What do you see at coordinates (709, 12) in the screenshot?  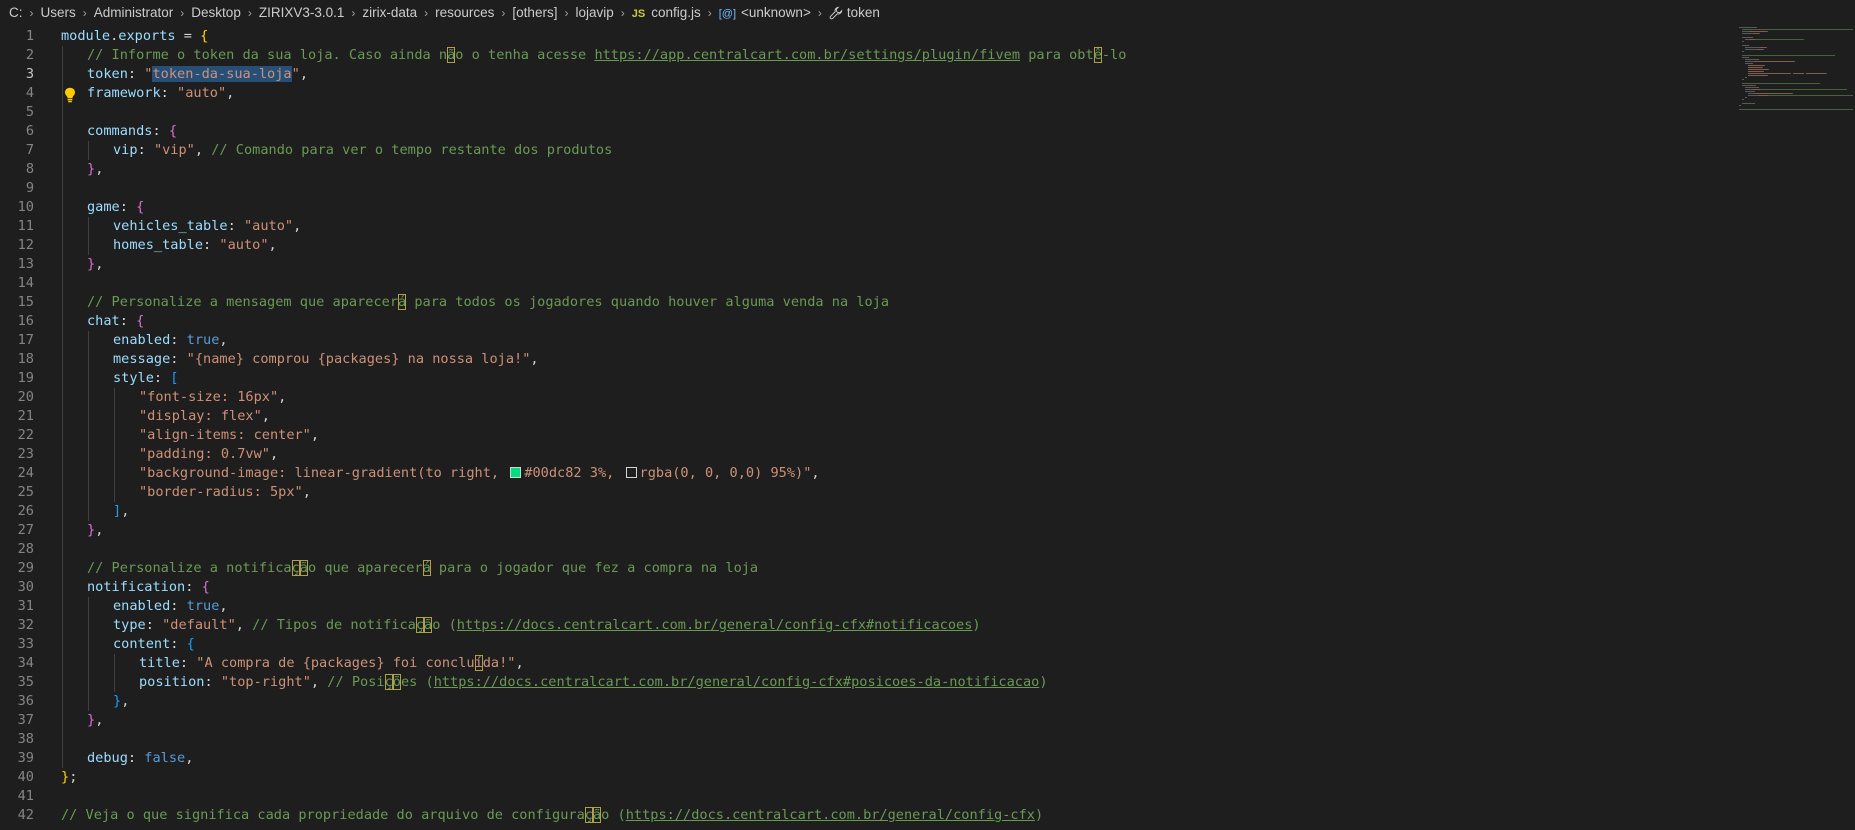 I see `chevron-right-icon: ›` at bounding box center [709, 12].